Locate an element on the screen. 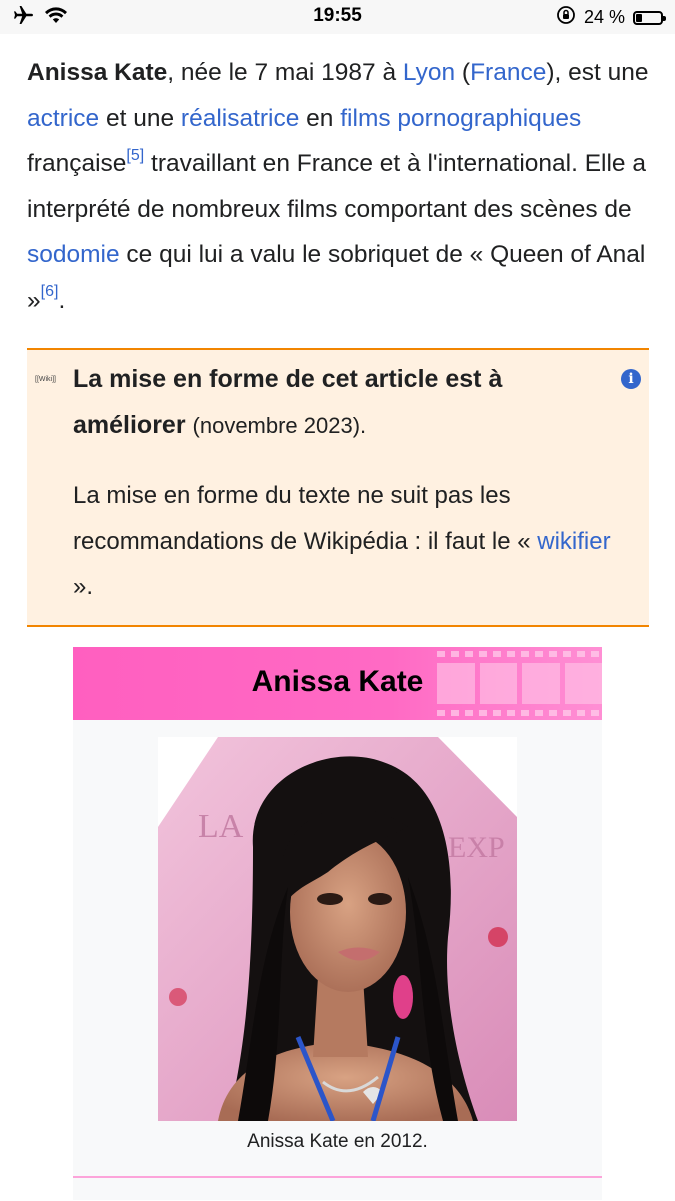 This screenshot has height=1201, width=675. infobox-title: Anissa Kate is located at coordinates (337, 681).